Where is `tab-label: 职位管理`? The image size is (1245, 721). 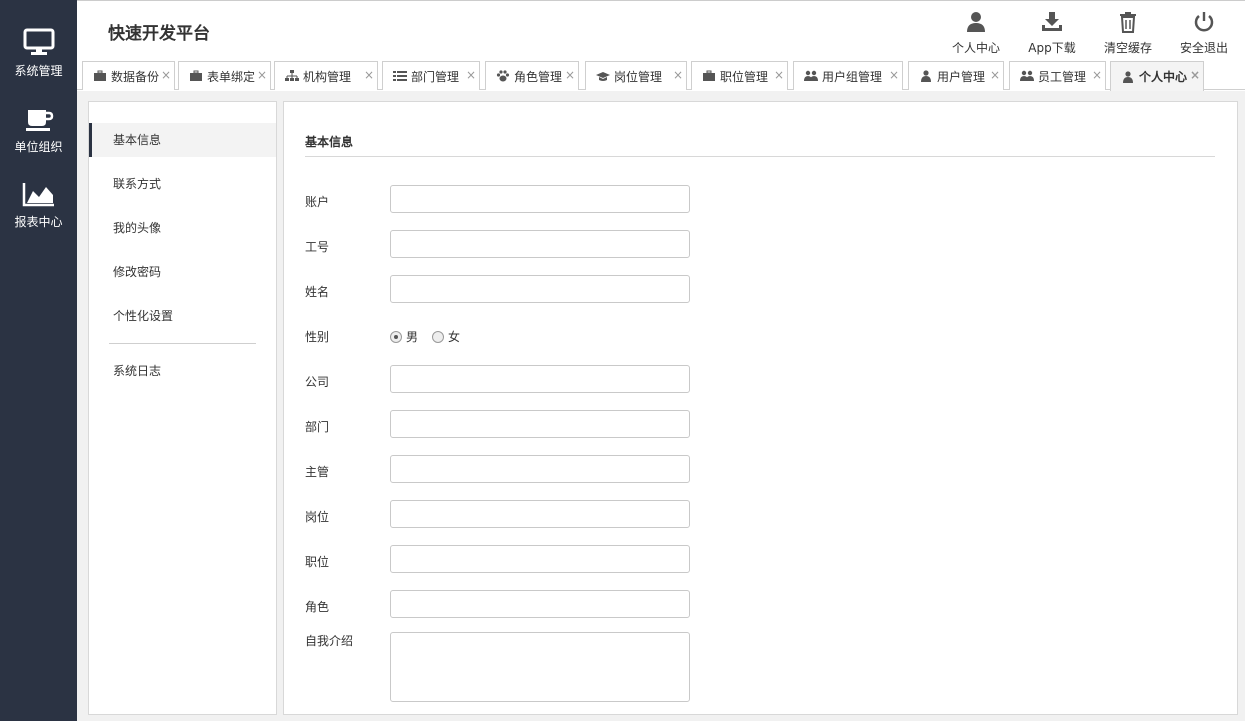 tab-label: 职位管理 is located at coordinates (744, 76).